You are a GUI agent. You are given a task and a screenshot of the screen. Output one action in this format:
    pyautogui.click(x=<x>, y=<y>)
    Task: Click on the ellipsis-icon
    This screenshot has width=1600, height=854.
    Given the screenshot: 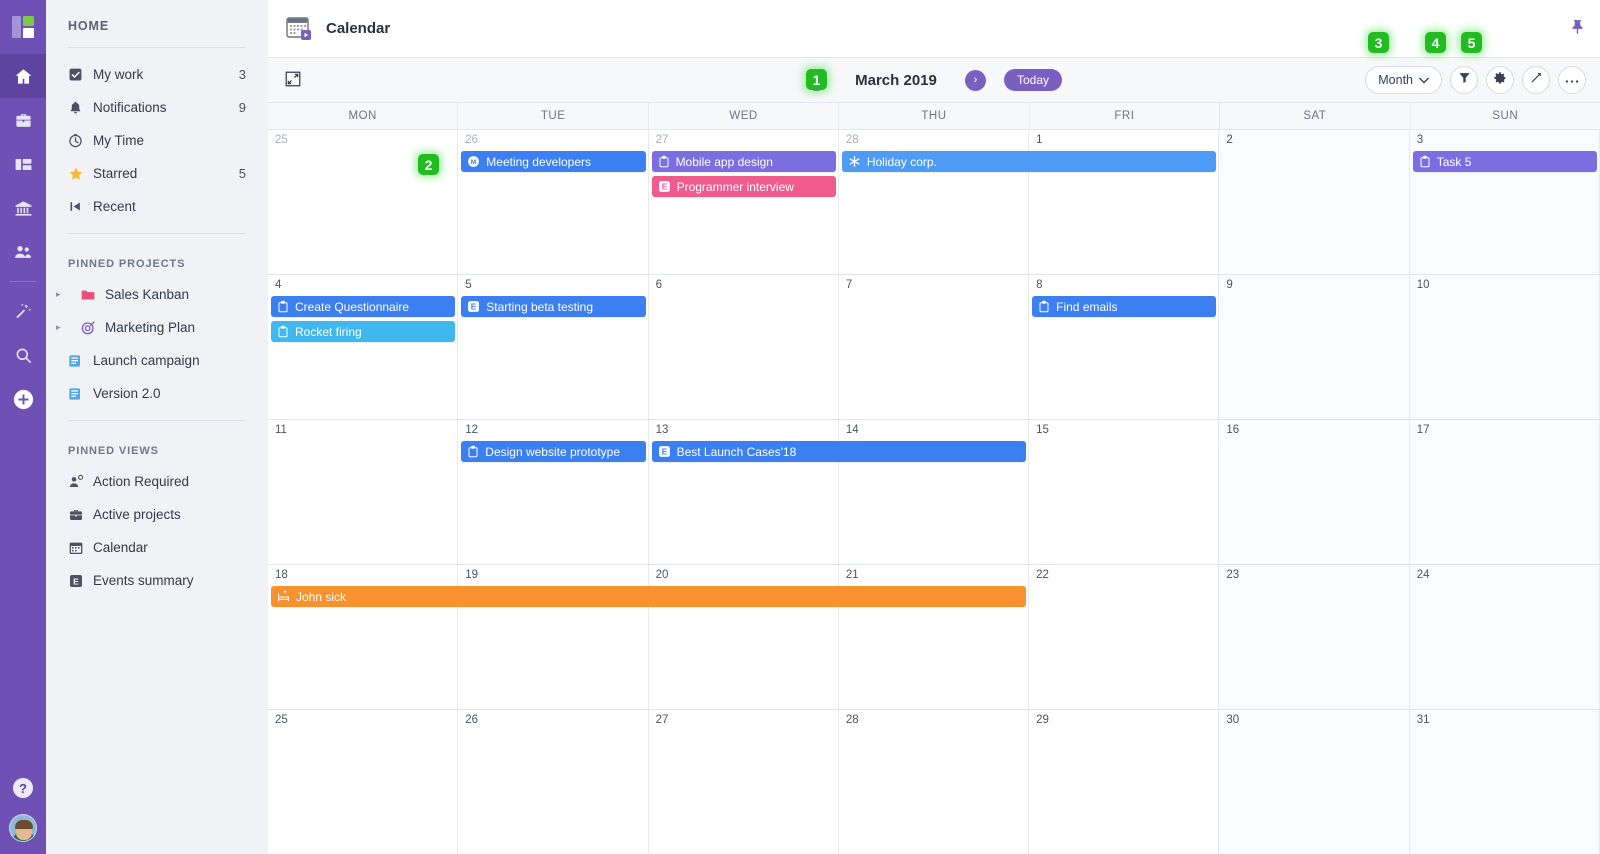 What is the action you would take?
    pyautogui.click(x=1572, y=80)
    